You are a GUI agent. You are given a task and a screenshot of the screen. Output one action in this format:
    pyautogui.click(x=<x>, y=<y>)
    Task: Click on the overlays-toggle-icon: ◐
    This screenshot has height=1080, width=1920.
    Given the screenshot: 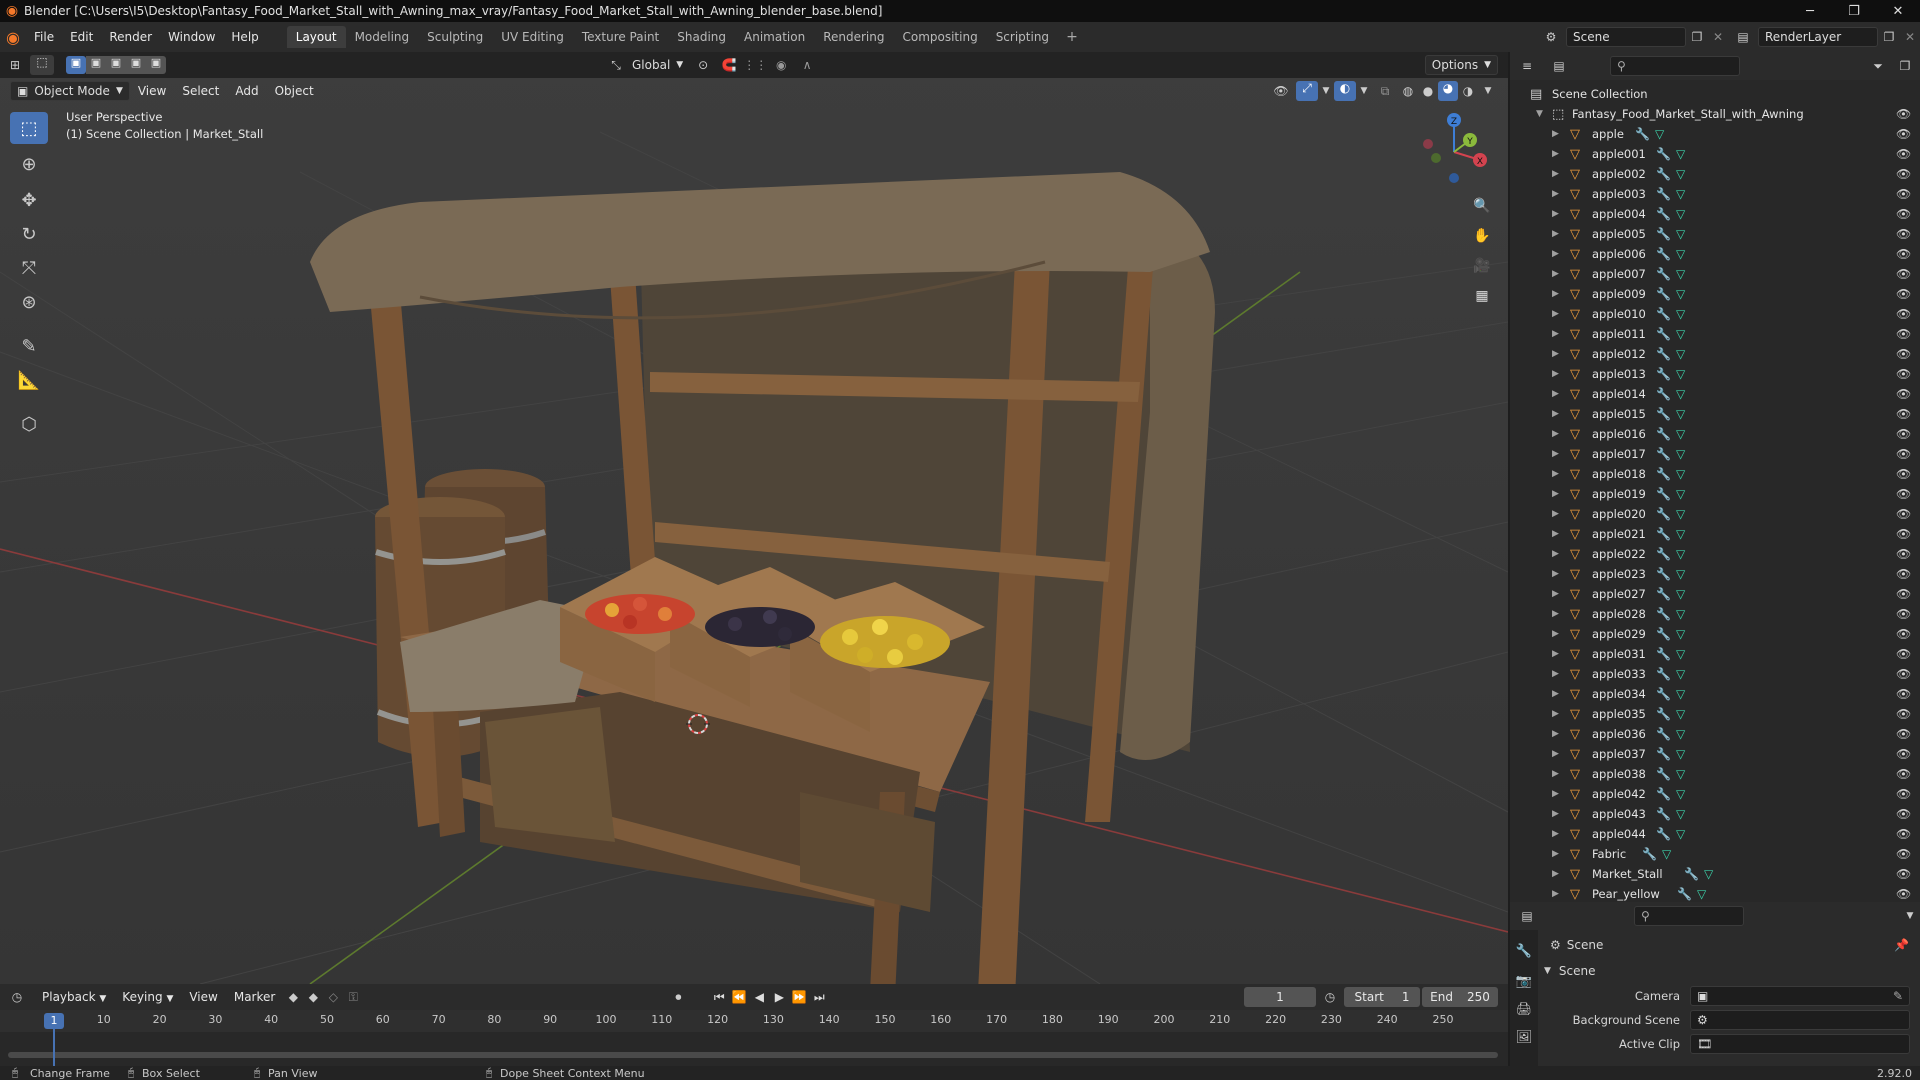 What is the action you would take?
    pyautogui.click(x=1345, y=91)
    